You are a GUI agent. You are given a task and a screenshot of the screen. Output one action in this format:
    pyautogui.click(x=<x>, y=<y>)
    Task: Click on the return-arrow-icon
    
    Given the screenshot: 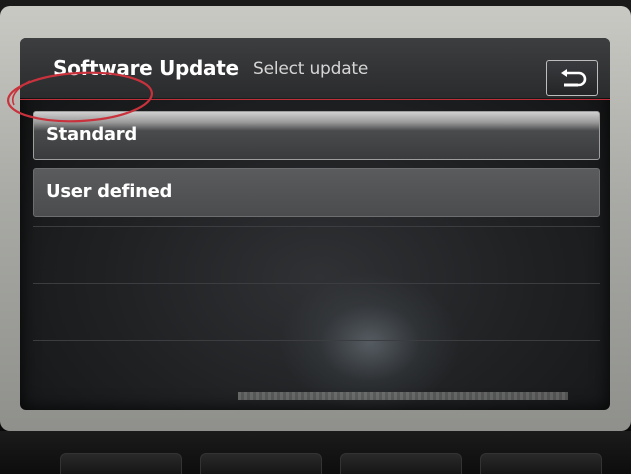 What is the action you would take?
    pyautogui.click(x=574, y=78)
    